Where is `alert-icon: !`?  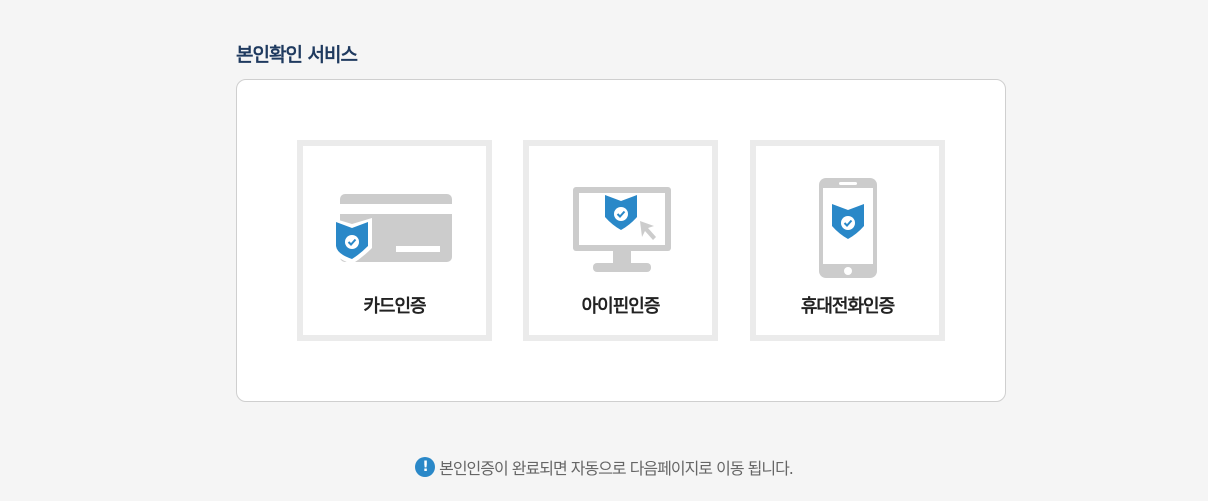
alert-icon: ! is located at coordinates (425, 467).